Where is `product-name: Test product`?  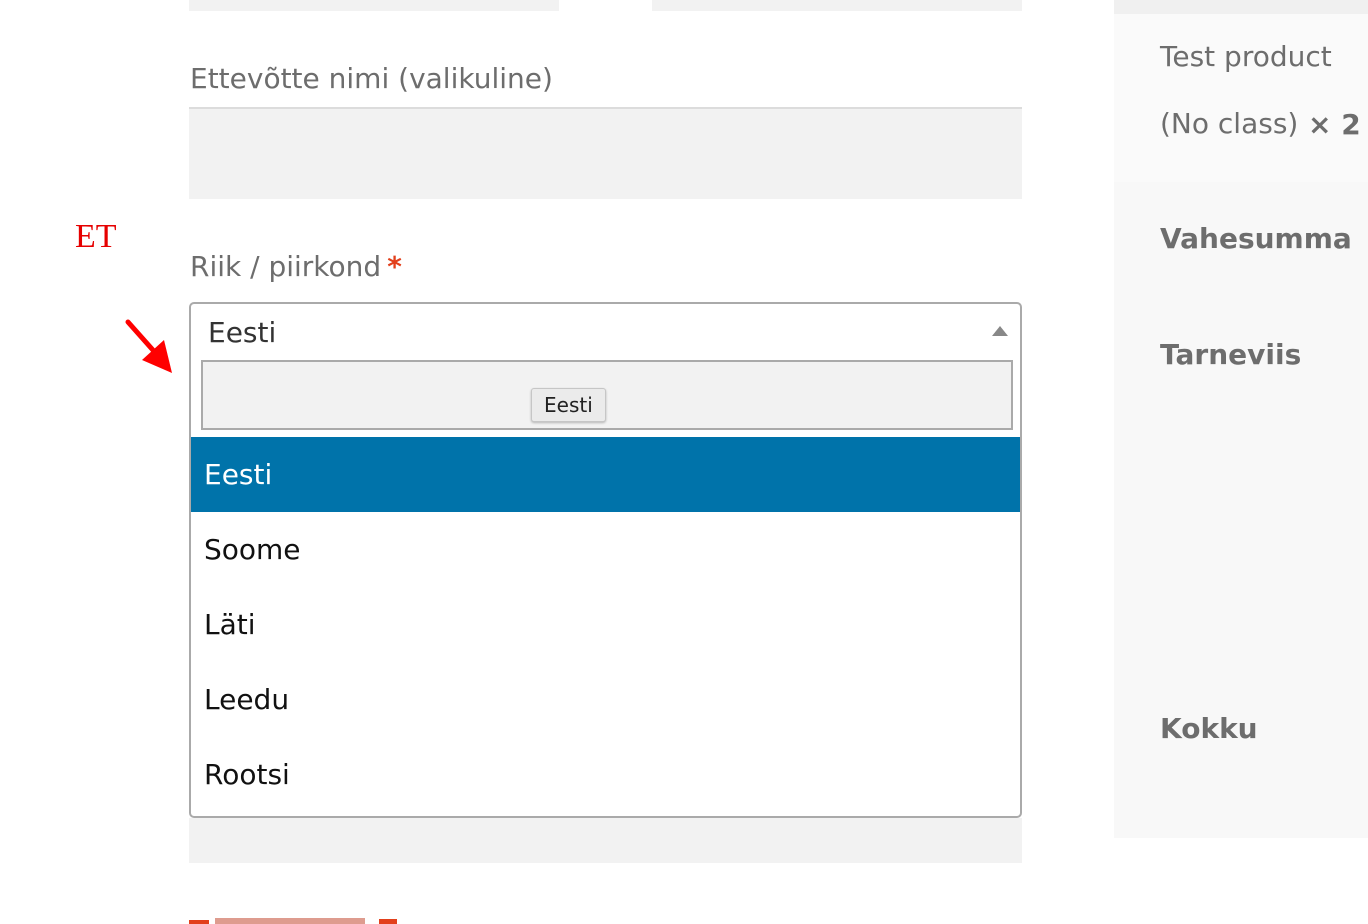
product-name: Test product is located at coordinates (1246, 56).